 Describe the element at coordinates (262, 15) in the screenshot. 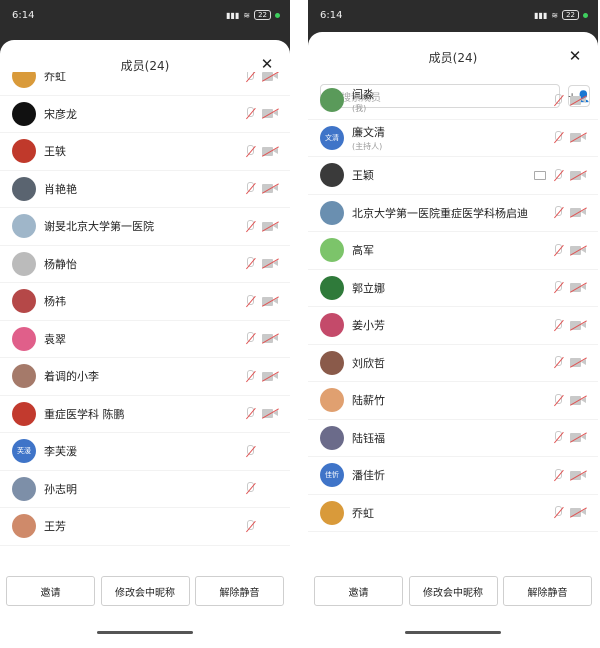

I see `battery-icon: 22` at that location.